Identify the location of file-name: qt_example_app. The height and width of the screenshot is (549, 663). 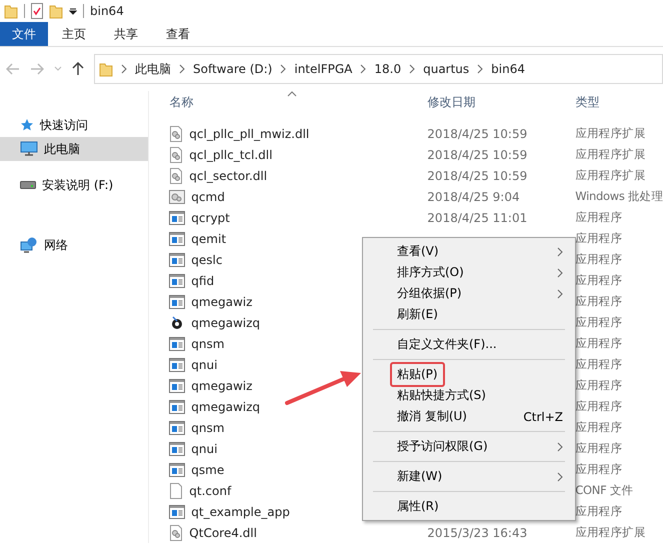
(240, 511).